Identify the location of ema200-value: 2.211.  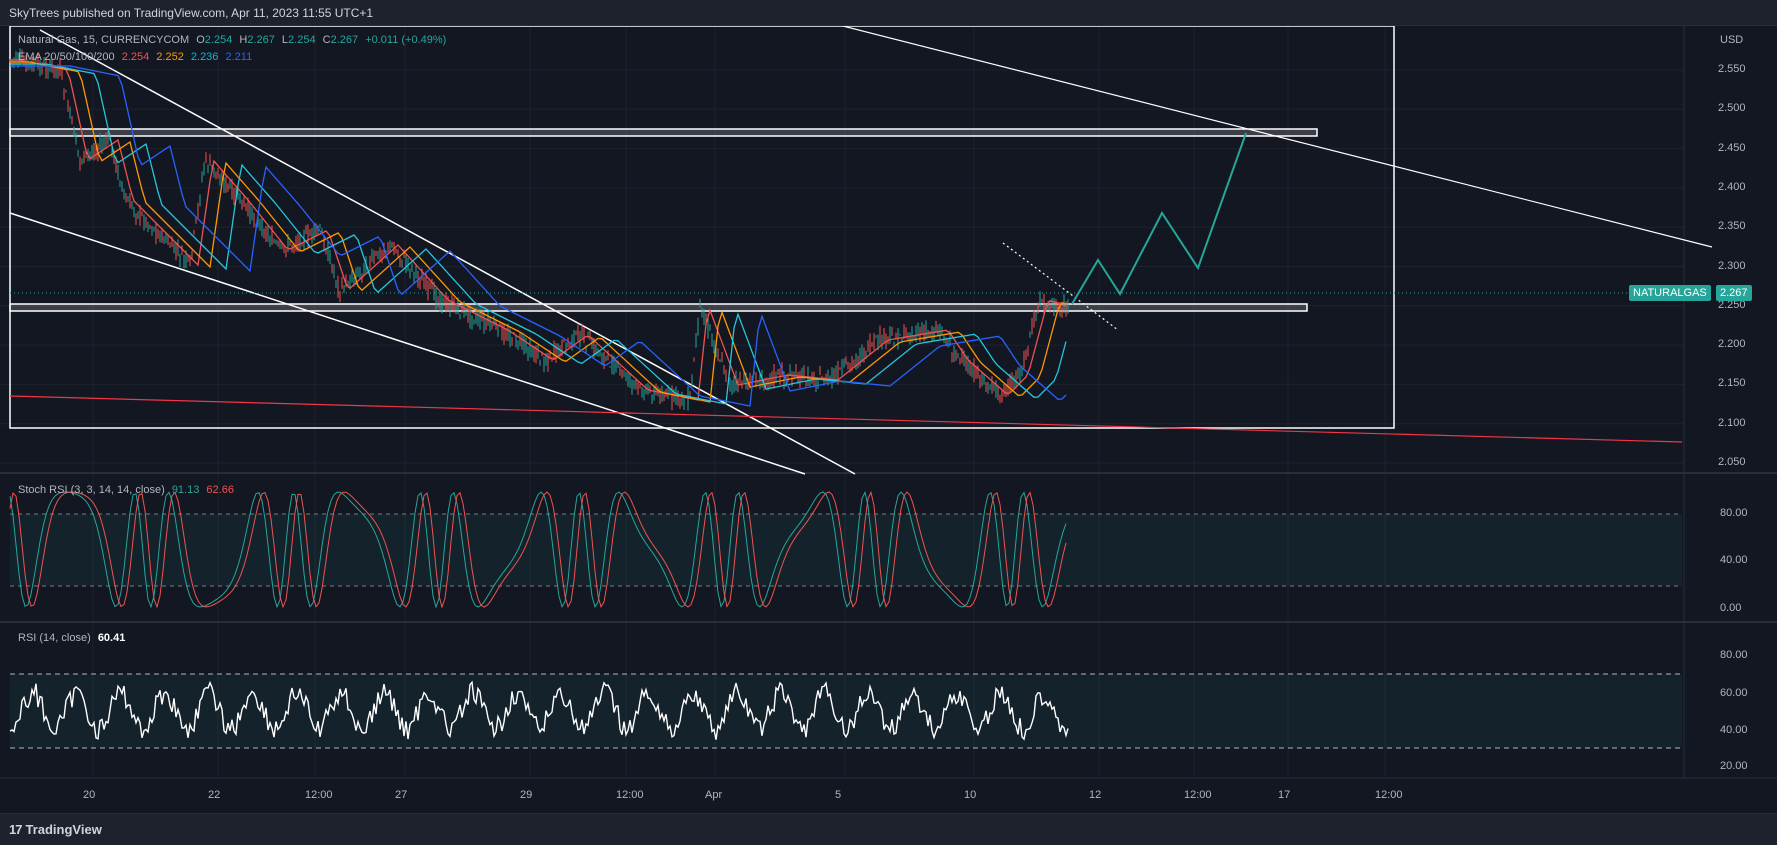
(239, 57).